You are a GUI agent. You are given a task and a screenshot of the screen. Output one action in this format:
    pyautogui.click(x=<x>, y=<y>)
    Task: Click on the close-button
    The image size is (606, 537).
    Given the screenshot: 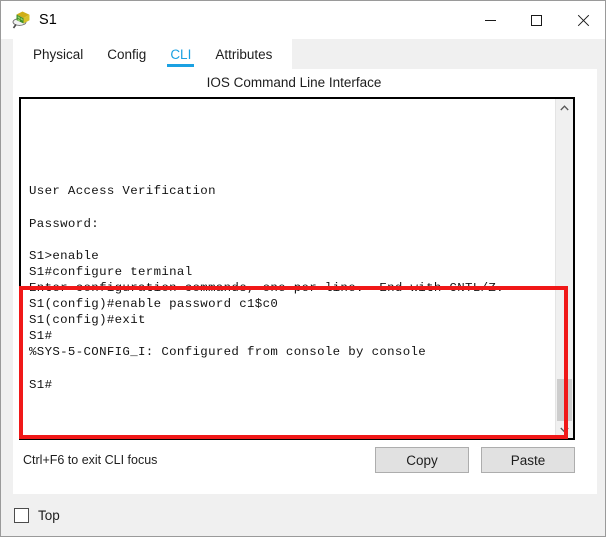 What is the action you would take?
    pyautogui.click(x=582, y=20)
    